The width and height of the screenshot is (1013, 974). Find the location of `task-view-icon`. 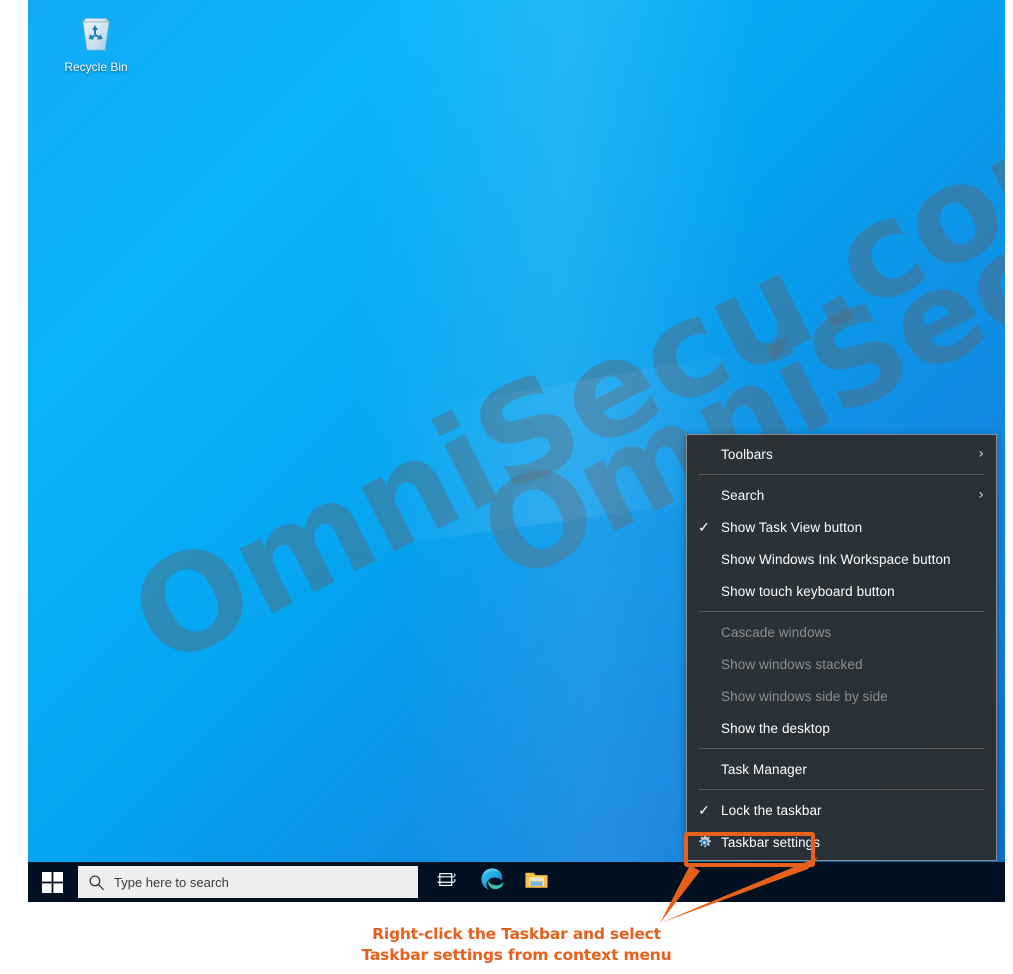

task-view-icon is located at coordinates (448, 882).